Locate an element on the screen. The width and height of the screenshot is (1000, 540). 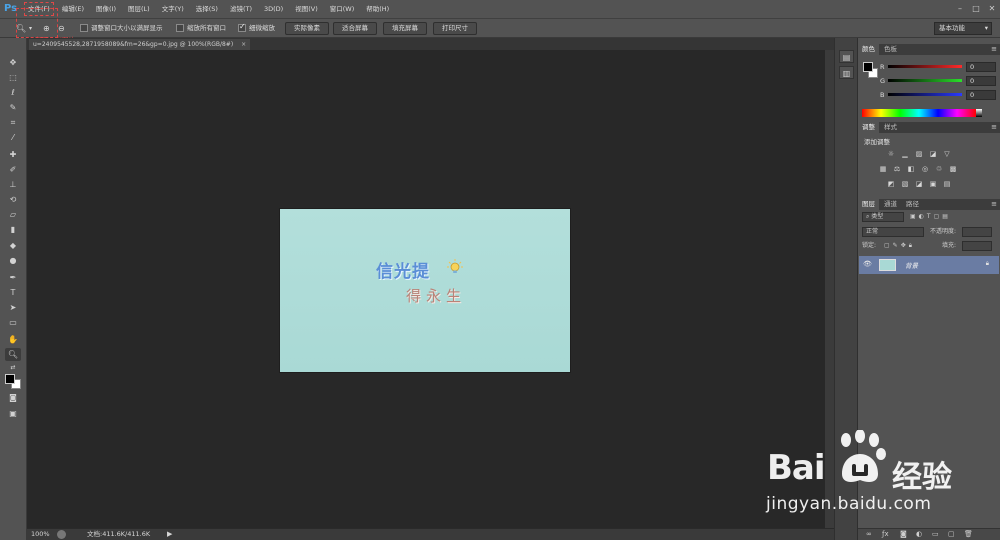
delete-layer-icon: 🗑︎ is located at coordinates (968, 534).